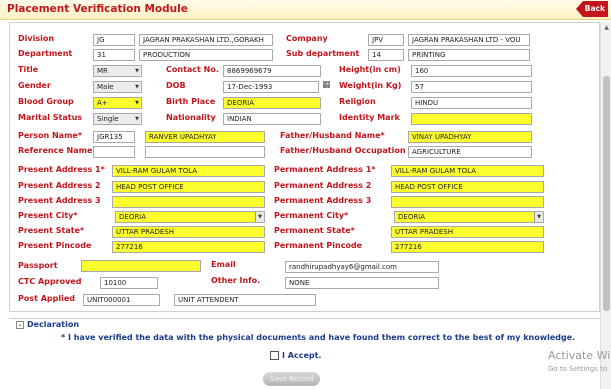 The height and width of the screenshot is (389, 611). What do you see at coordinates (102, 71) in the screenshot?
I see `title-value: MR` at bounding box center [102, 71].